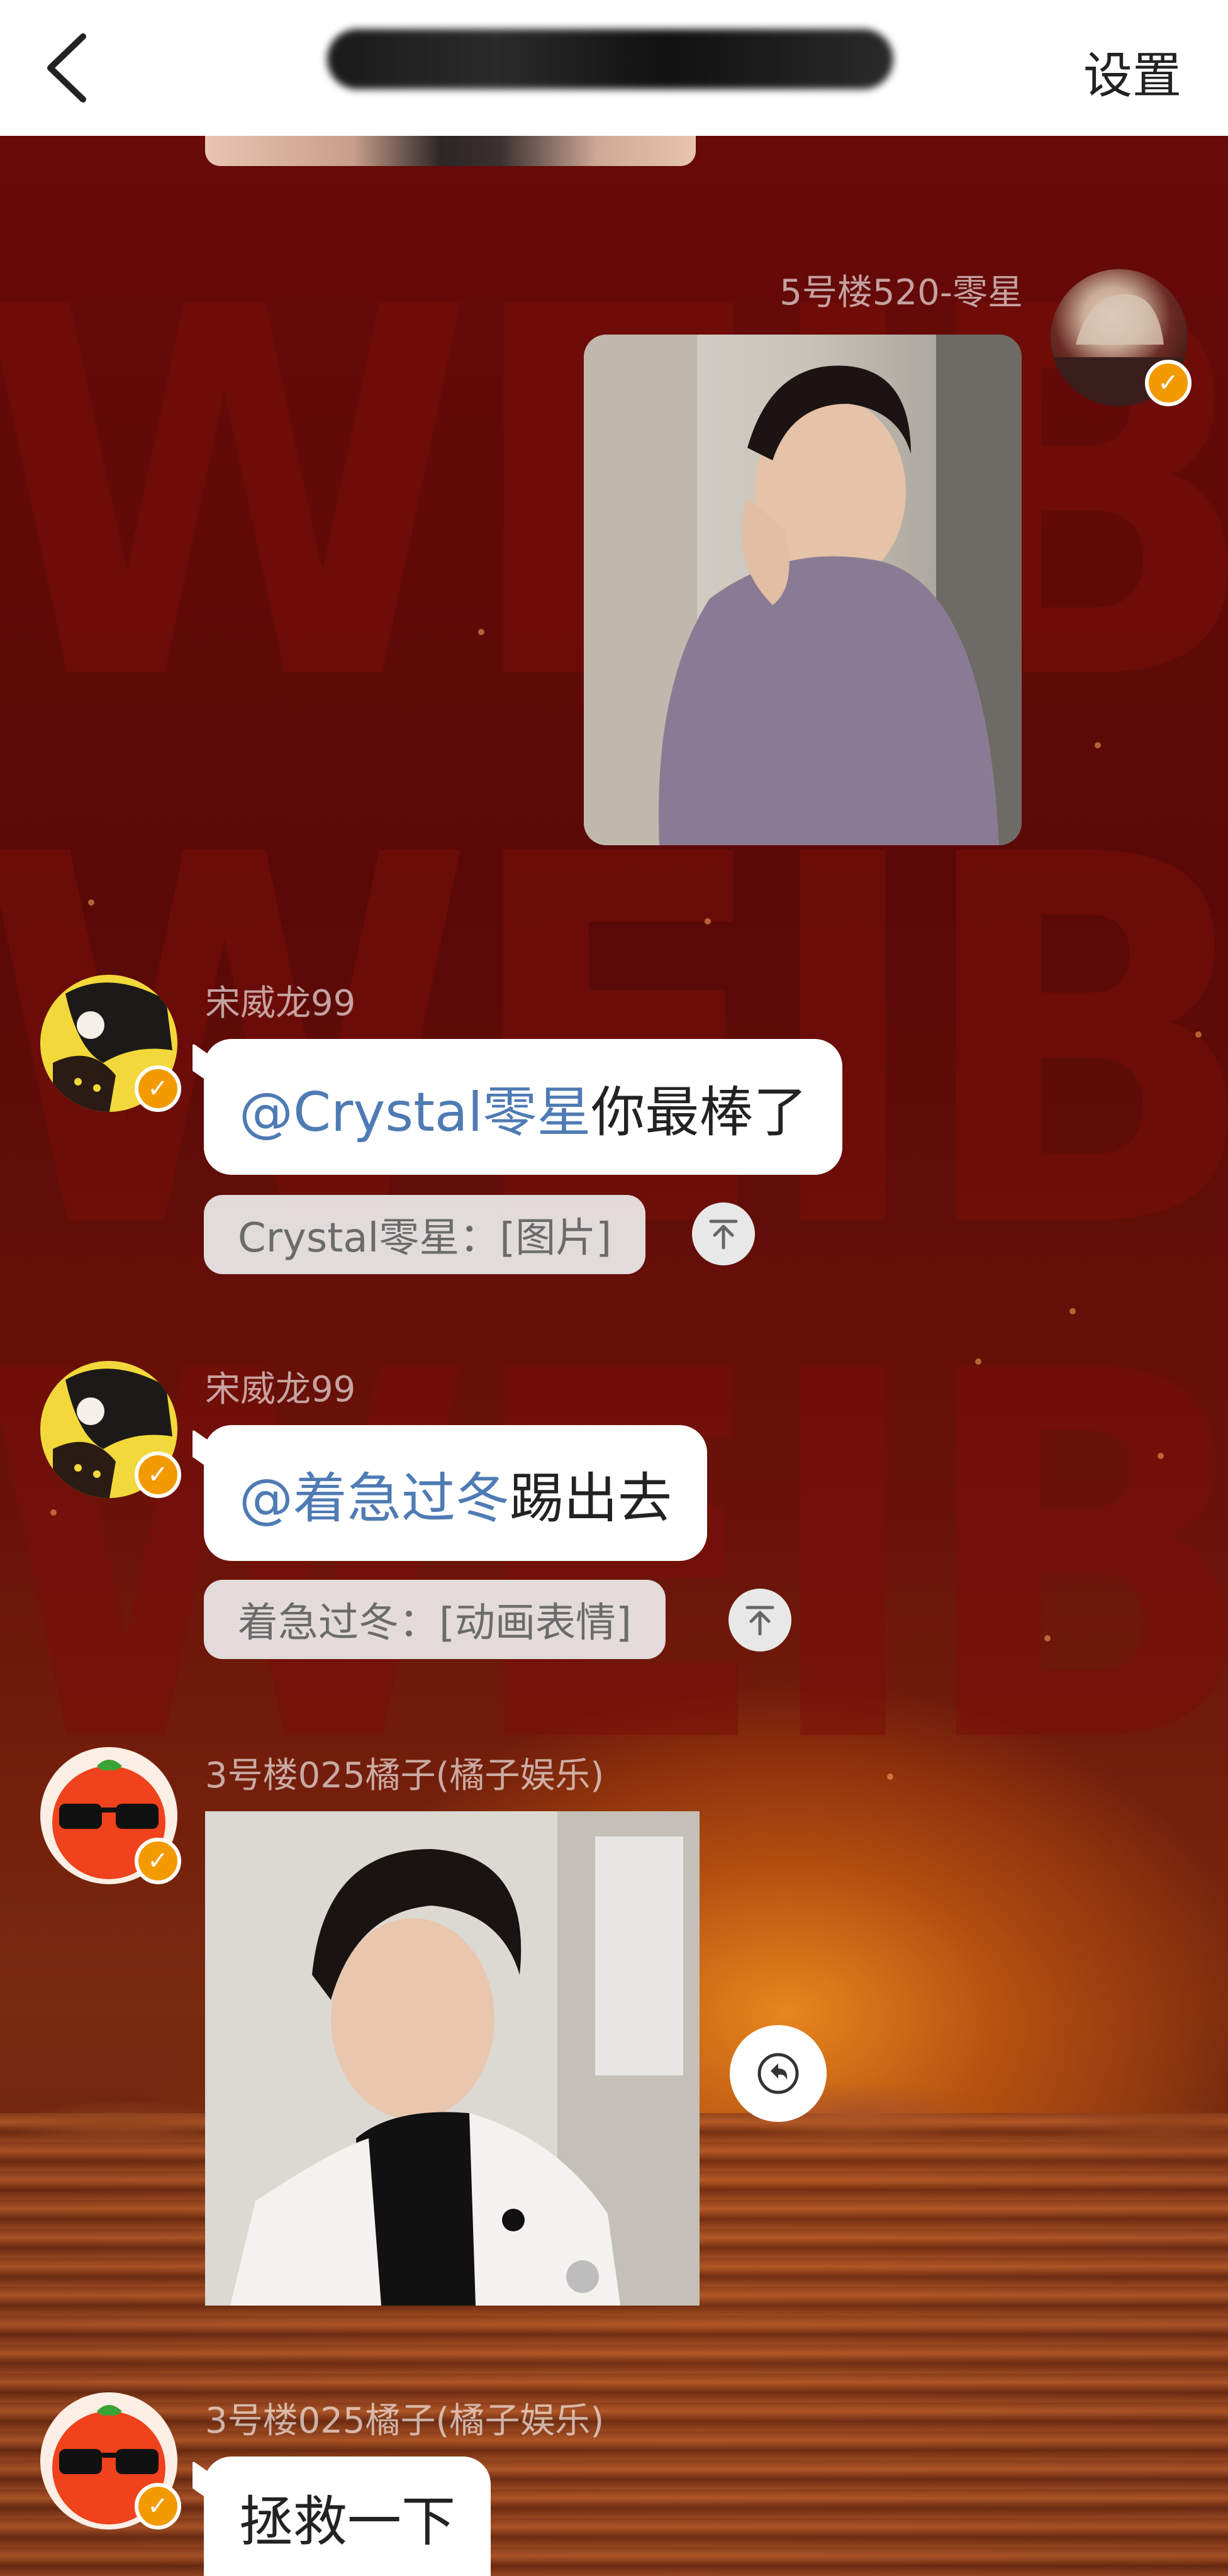 The height and width of the screenshot is (2576, 1228). What do you see at coordinates (435, 1619) in the screenshot?
I see `quoted-reply: 着急过冬：[动画表情]` at bounding box center [435, 1619].